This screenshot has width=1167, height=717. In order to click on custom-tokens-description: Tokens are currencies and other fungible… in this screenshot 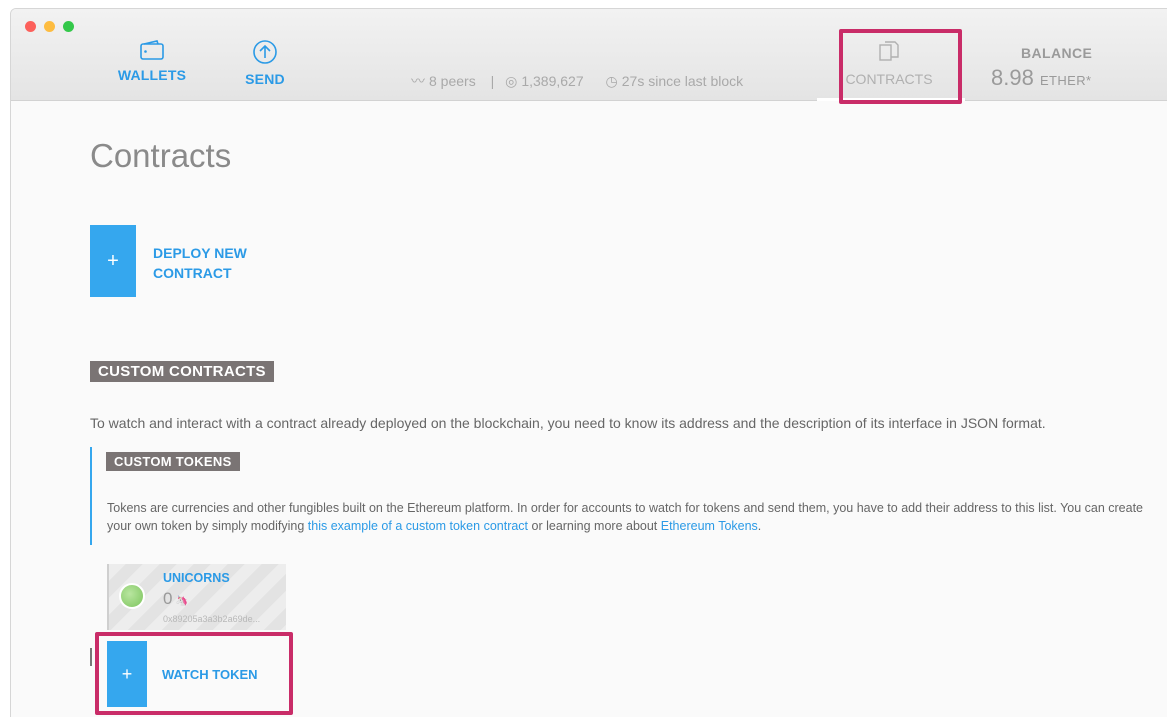, I will do `click(637, 517)`.